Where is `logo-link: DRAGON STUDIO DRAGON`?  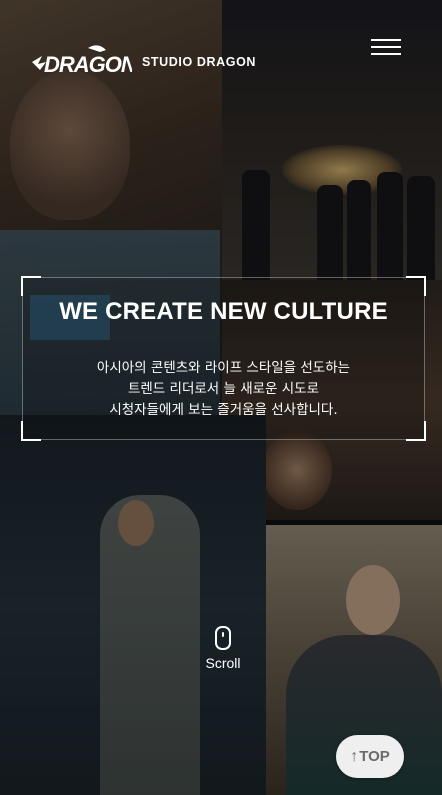
logo-link: DRAGON STUDIO DRAGON is located at coordinates (142, 62).